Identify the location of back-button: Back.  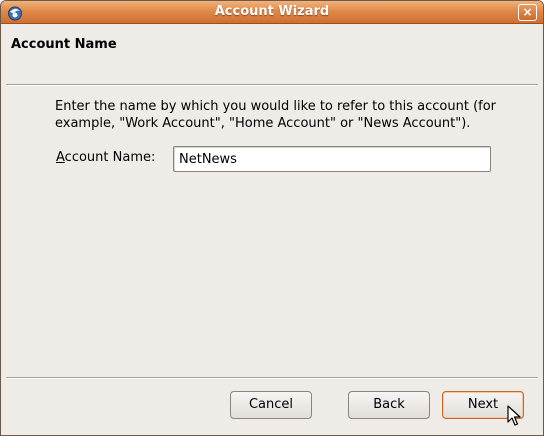
(389, 405).